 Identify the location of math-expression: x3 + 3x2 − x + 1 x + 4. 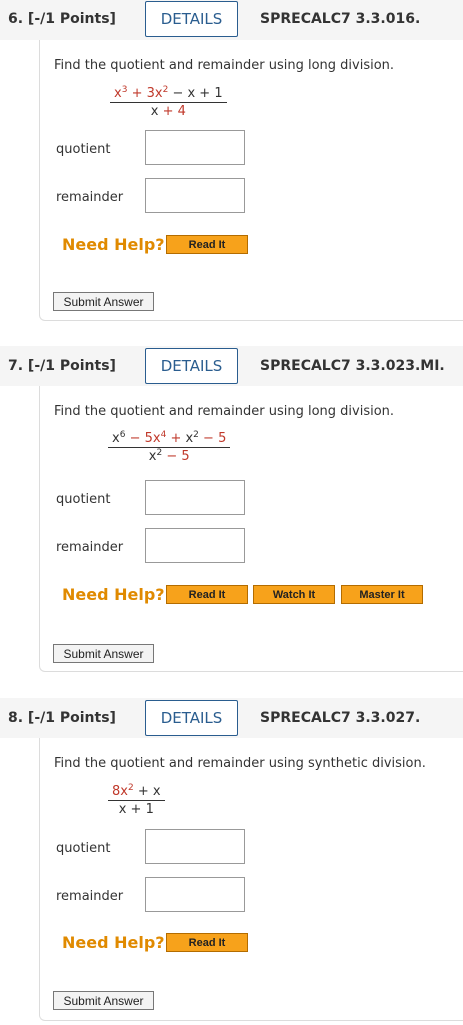
(168, 102).